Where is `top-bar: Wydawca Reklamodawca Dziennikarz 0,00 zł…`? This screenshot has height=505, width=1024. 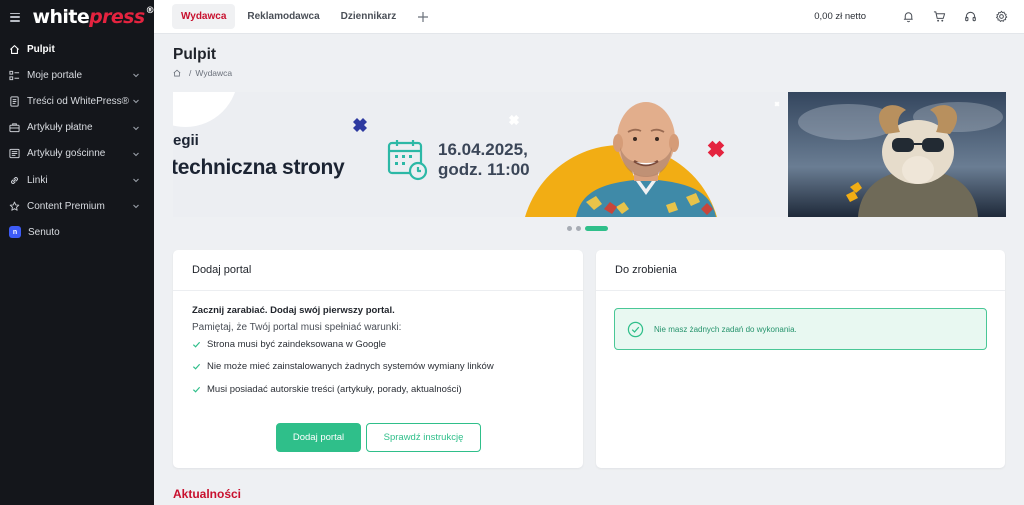 top-bar: Wydawca Reklamodawca Dziennikarz 0,00 zł… is located at coordinates (589, 17).